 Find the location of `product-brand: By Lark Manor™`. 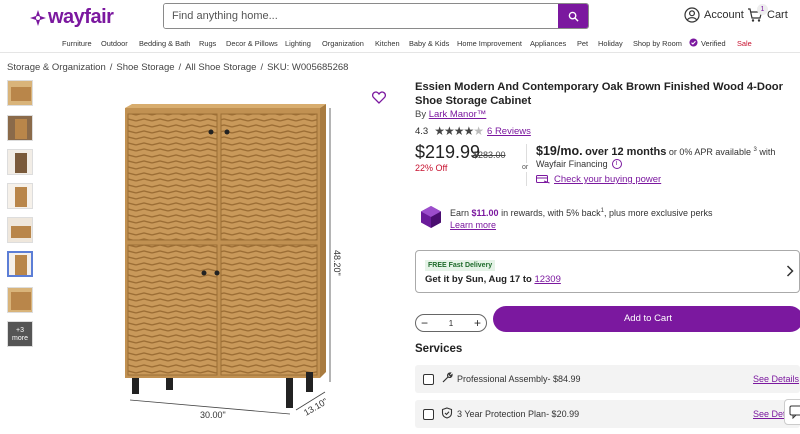

product-brand: By Lark Manor™ is located at coordinates (450, 114).